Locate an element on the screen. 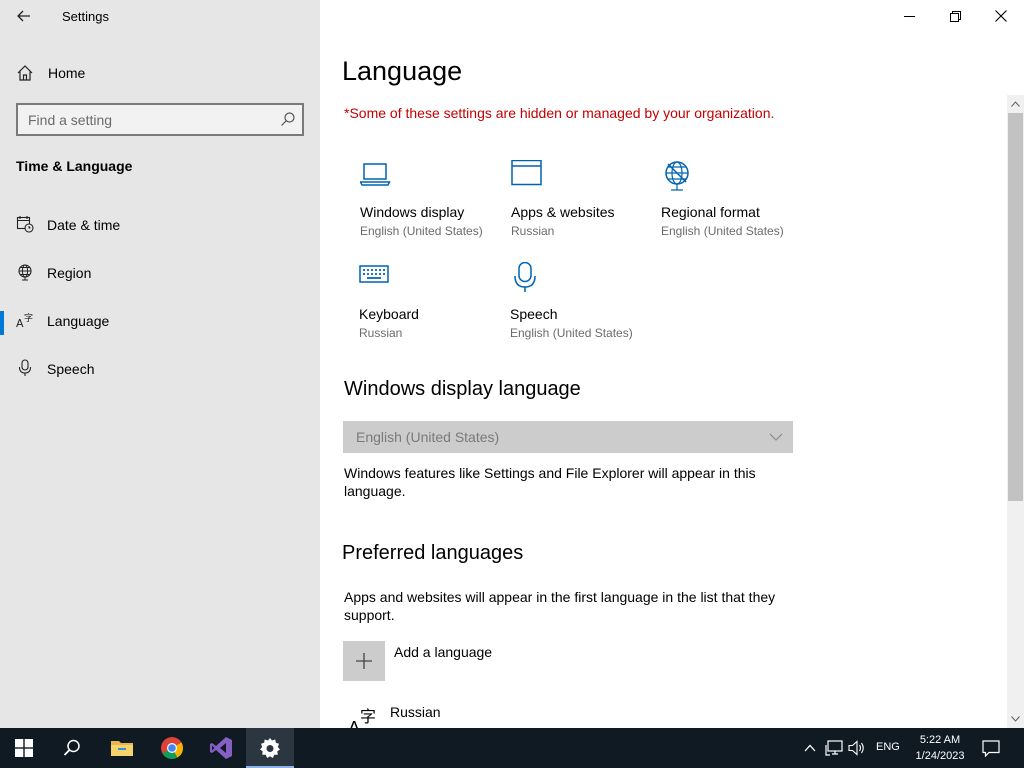 The image size is (1024, 768). chevron-up-icon is located at coordinates (810, 748).